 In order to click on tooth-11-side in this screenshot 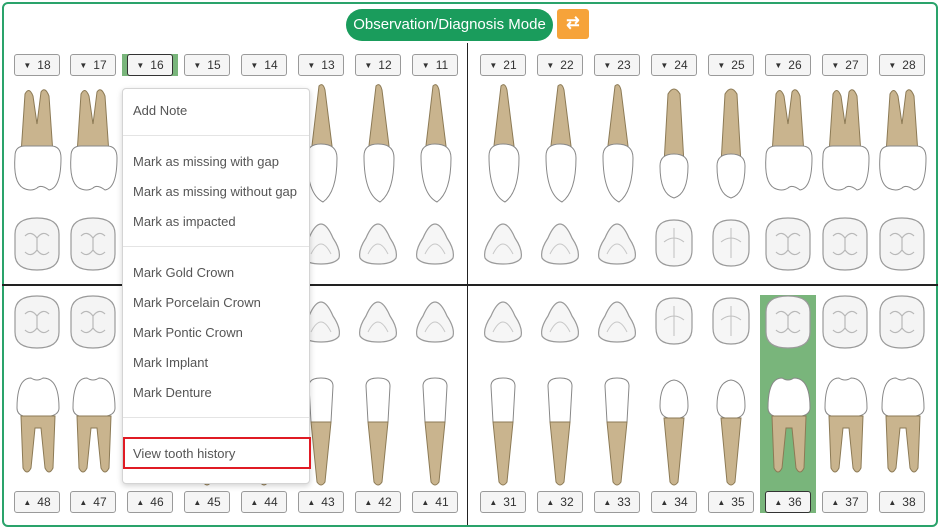, I will do `click(435, 144)`.